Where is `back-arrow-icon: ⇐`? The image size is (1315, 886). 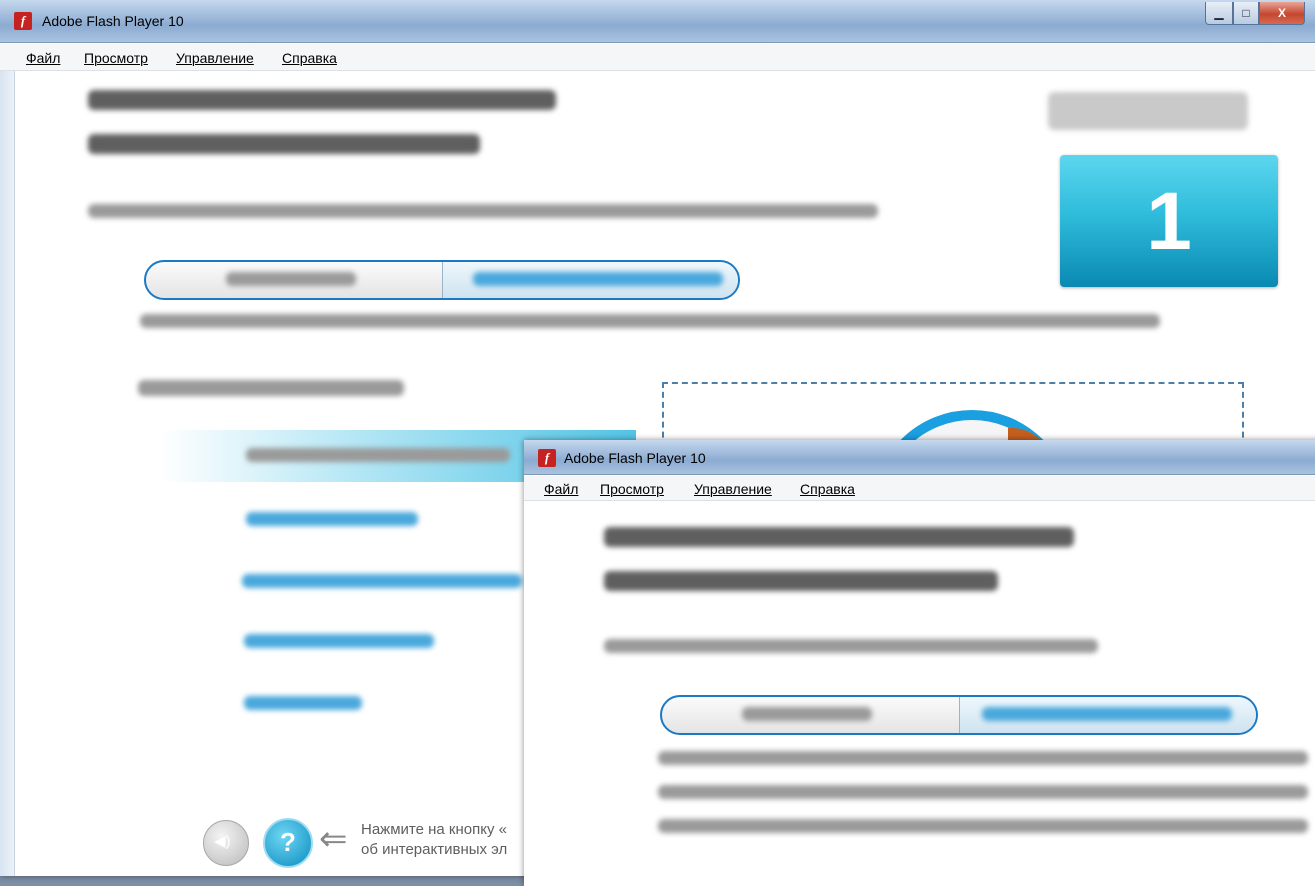 back-arrow-icon: ⇐ is located at coordinates (333, 839).